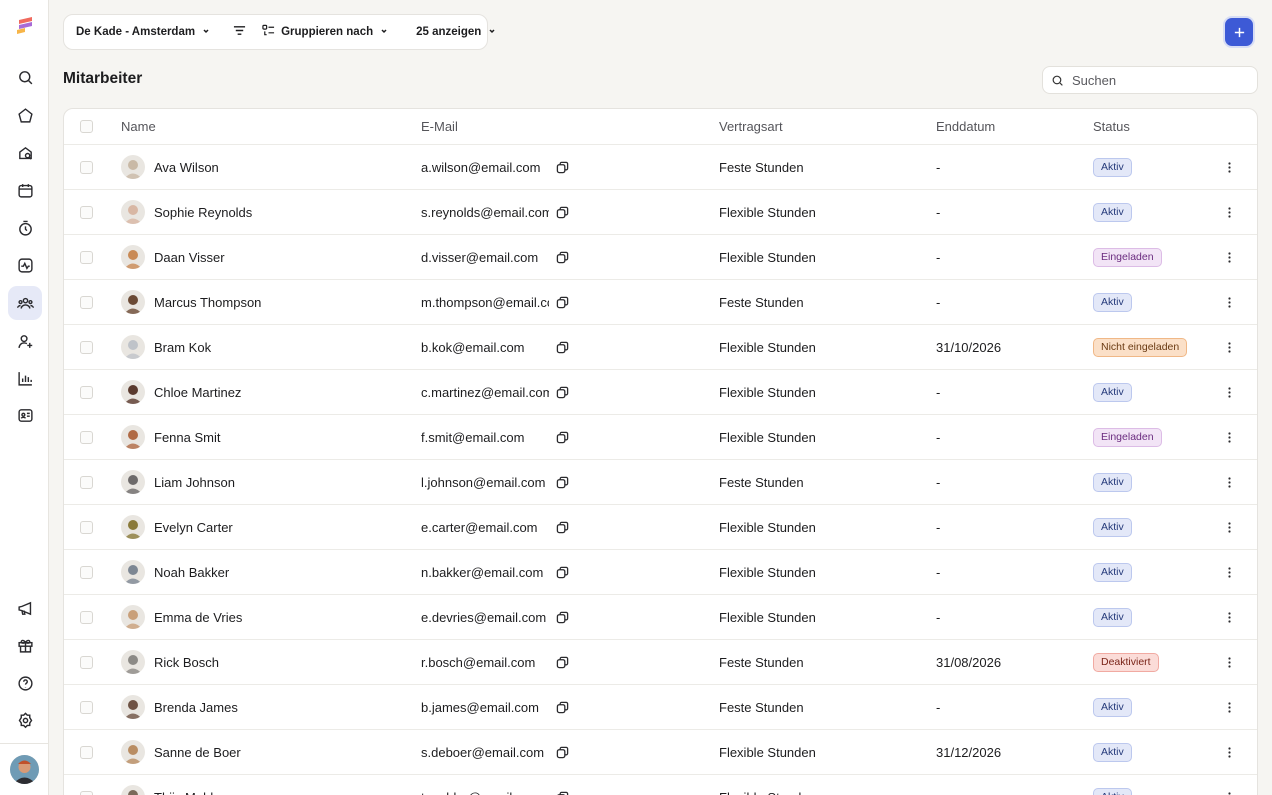  I want to click on team-icon, so click(25, 303).